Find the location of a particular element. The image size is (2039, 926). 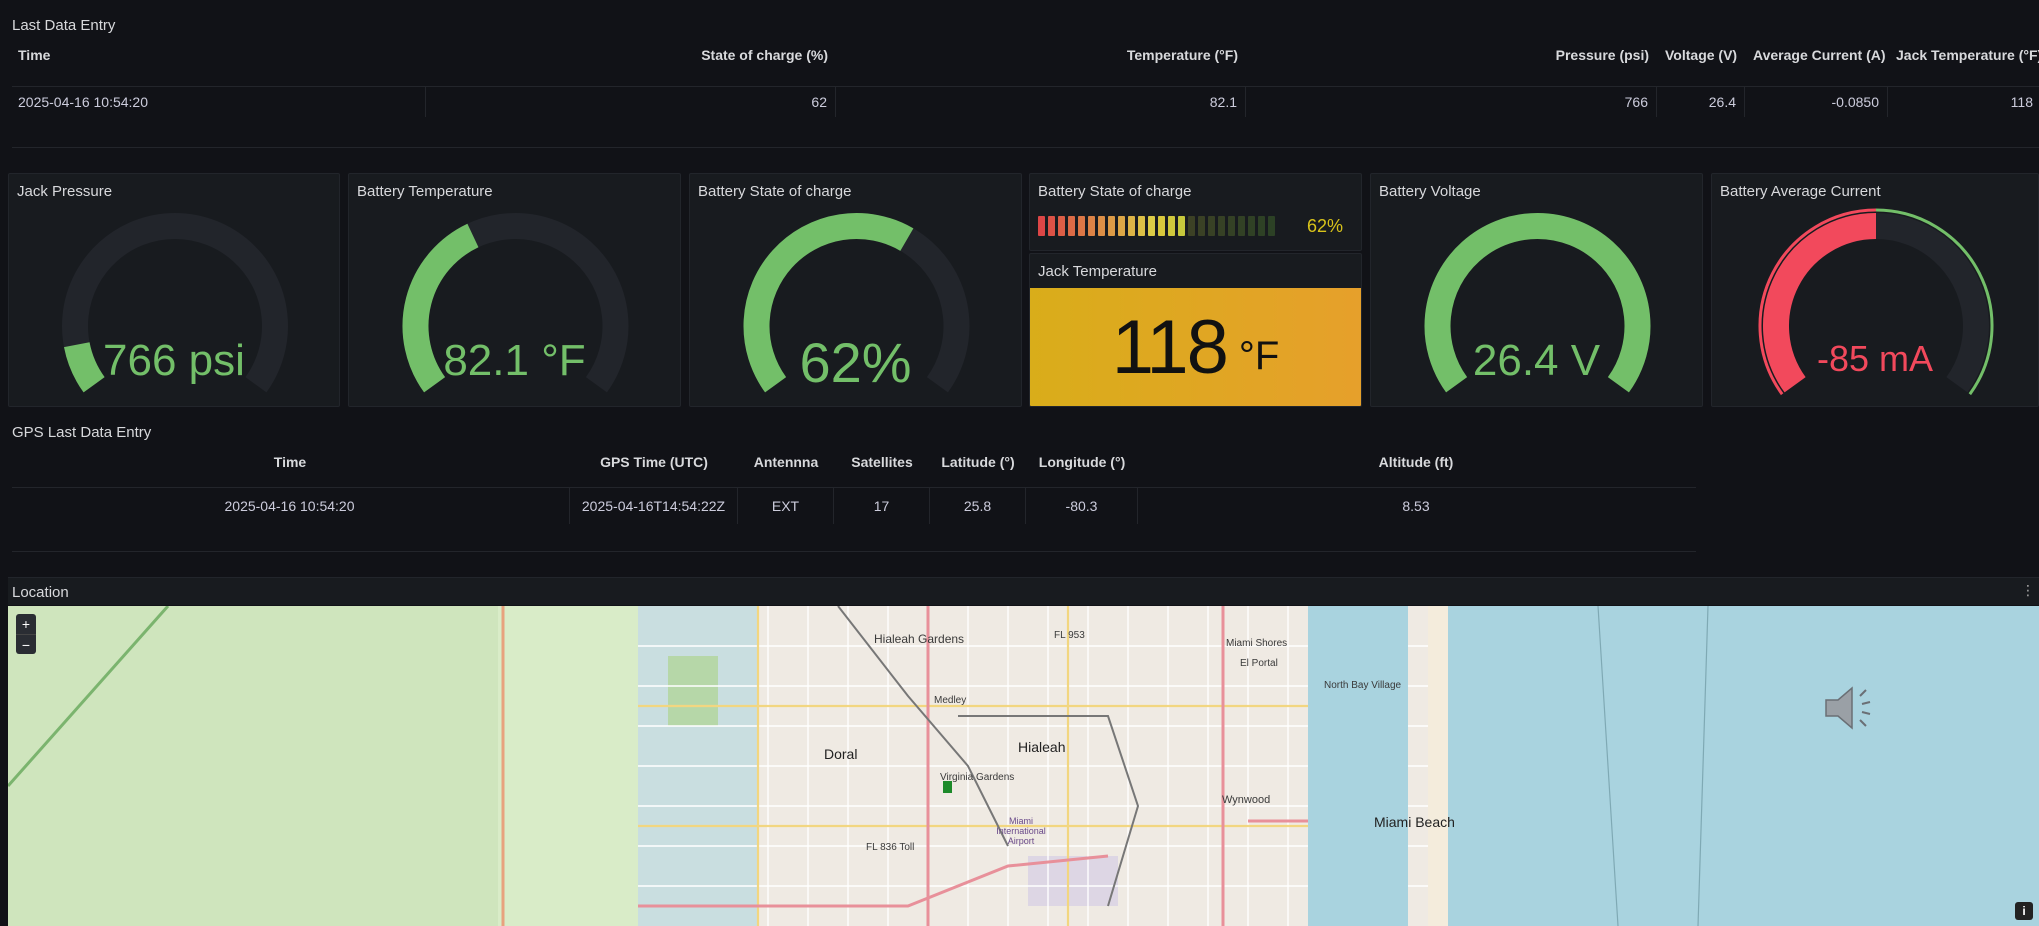

map-label: FL 836 Toll is located at coordinates (890, 847).